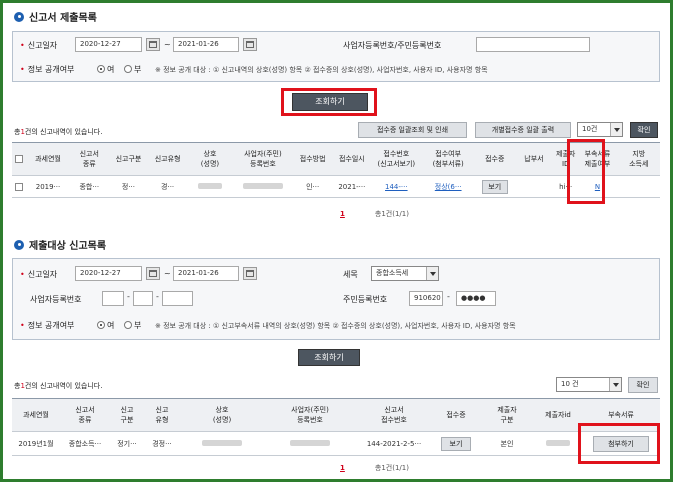  Describe the element at coordinates (507, 443) in the screenshot. I see `cell-submitter-type: 본인` at that location.